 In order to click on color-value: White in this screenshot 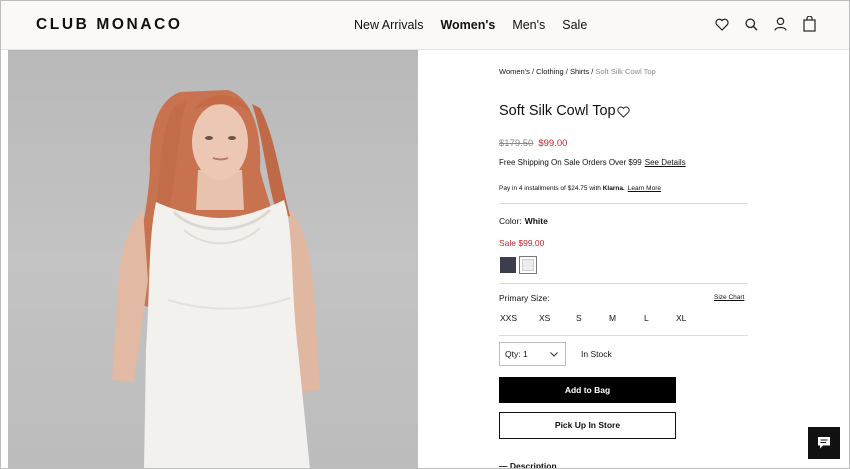, I will do `click(536, 221)`.